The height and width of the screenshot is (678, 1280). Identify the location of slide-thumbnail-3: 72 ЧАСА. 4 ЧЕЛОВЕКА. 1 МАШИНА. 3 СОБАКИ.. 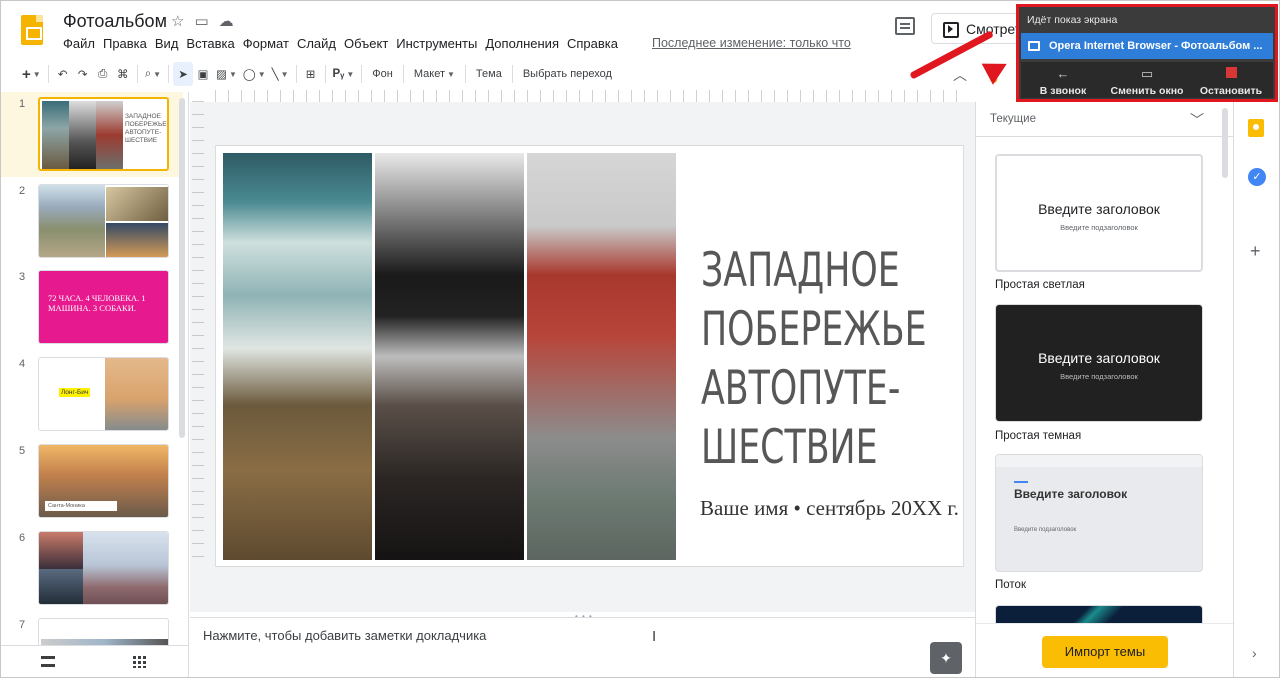
(103, 307).